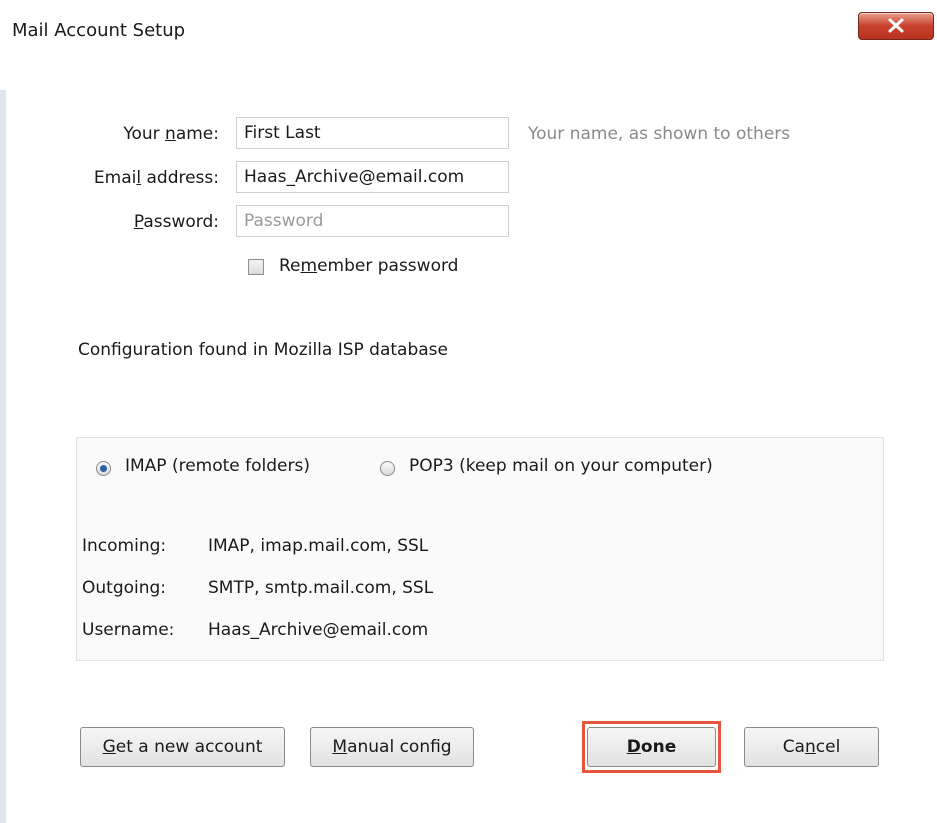  Describe the element at coordinates (156, 178) in the screenshot. I see `email-label: Email address:` at that location.